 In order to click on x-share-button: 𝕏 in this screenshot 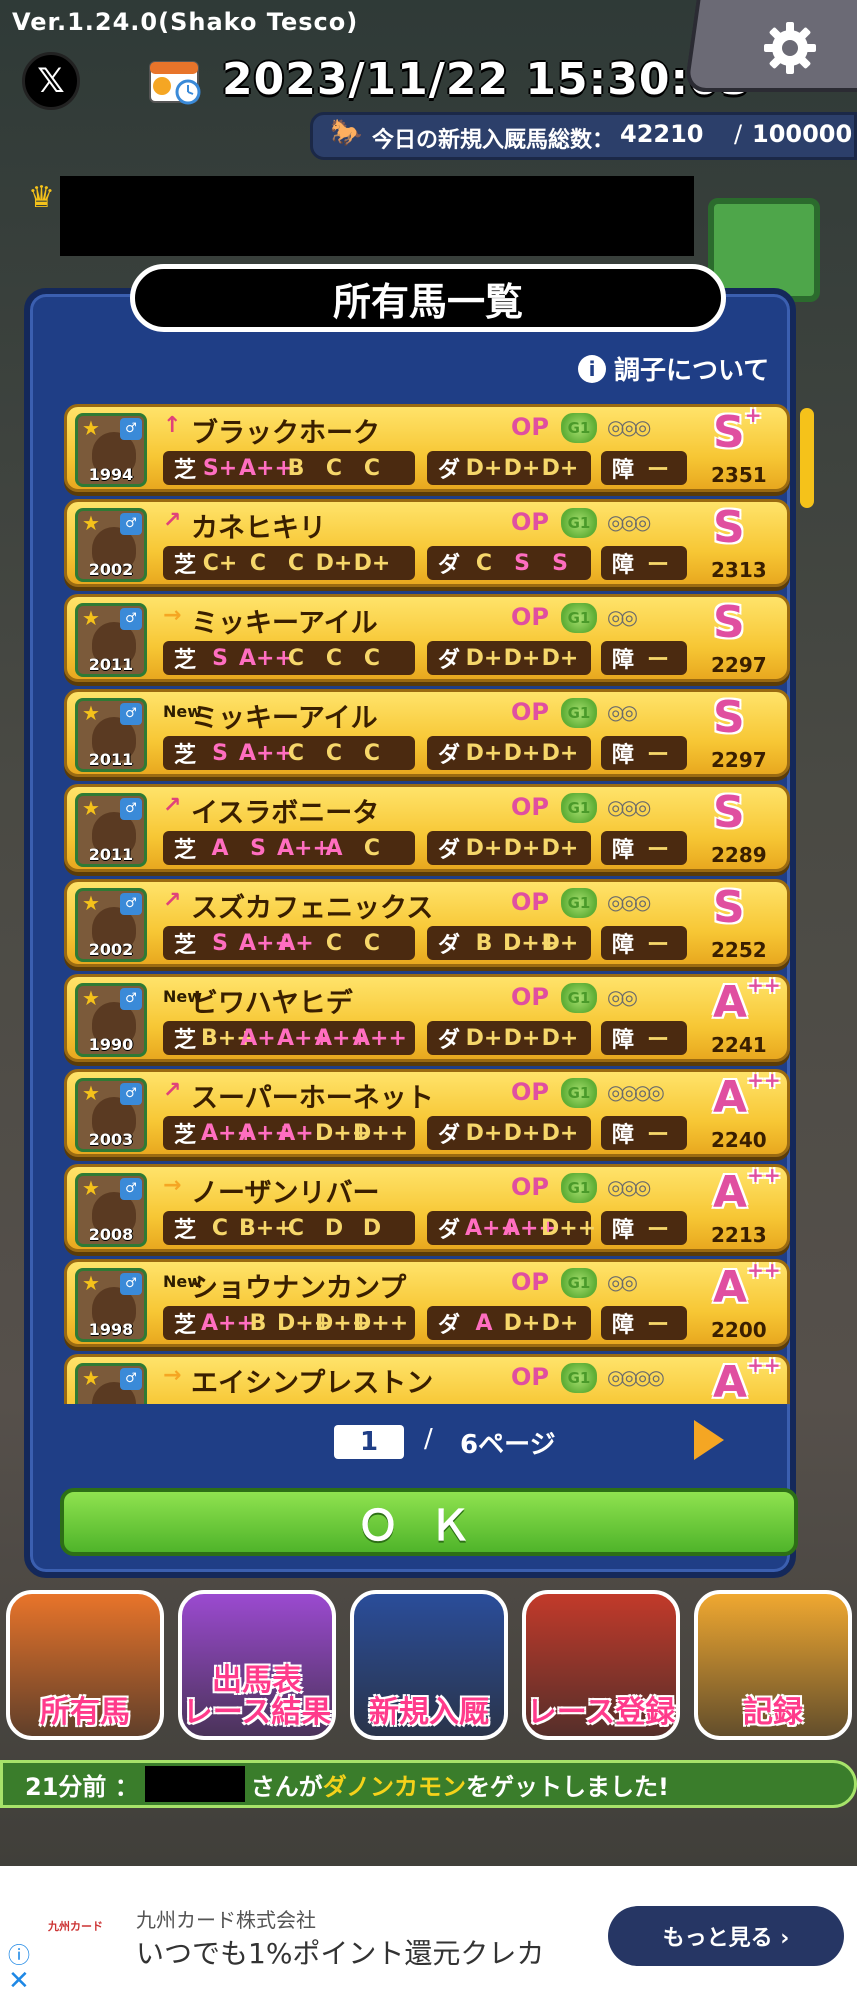, I will do `click(51, 81)`.